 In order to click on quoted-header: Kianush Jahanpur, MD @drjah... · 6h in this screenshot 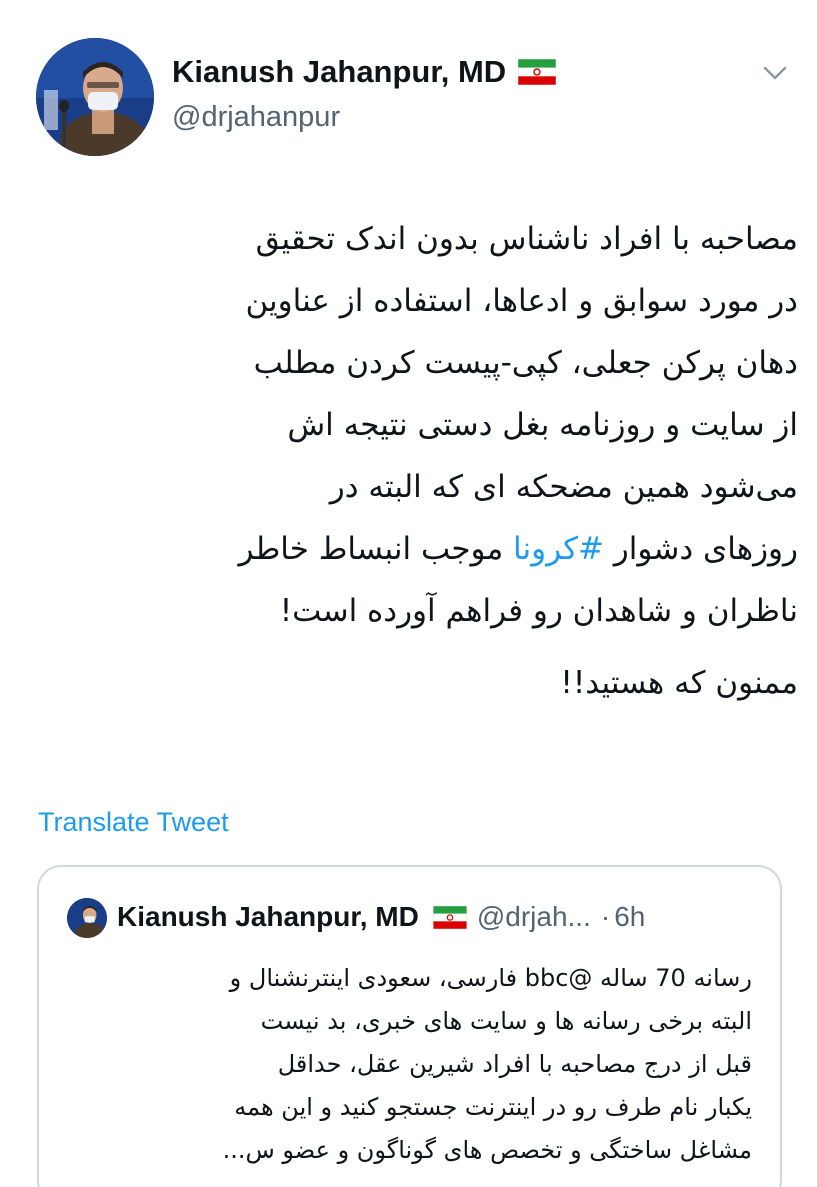, I will do `click(438, 917)`.